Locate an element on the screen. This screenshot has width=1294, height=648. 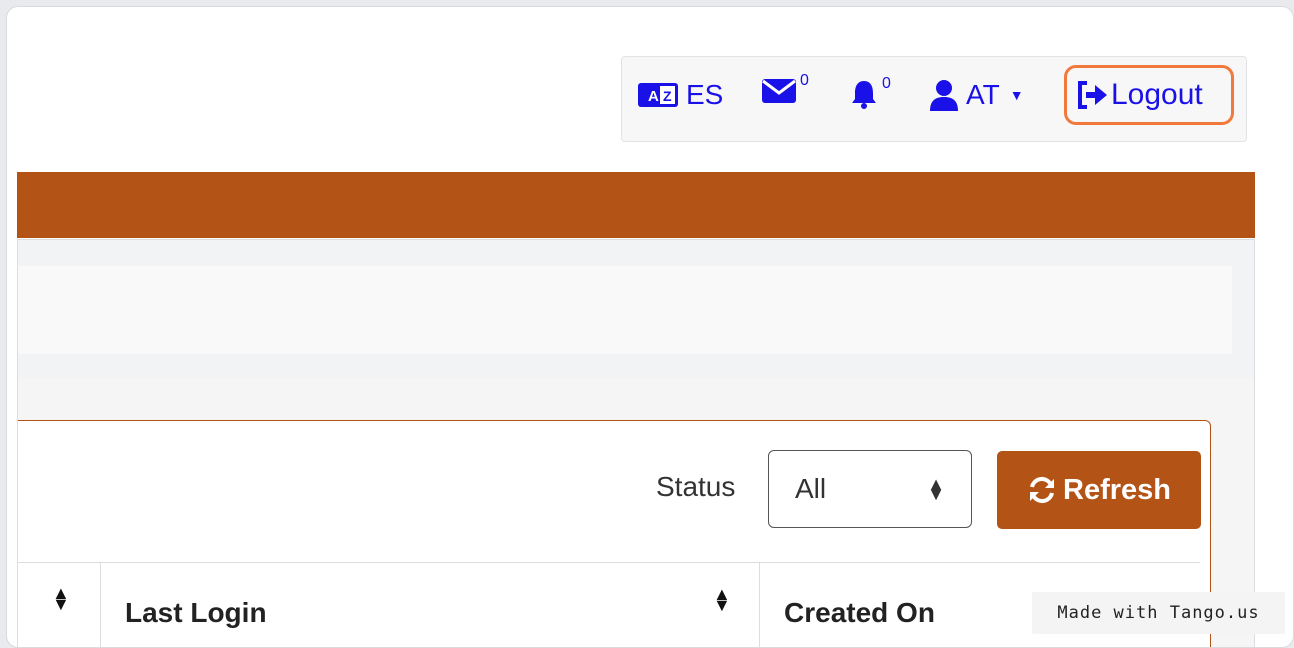
sort-icon: ▲ ▼ is located at coordinates (722, 599).